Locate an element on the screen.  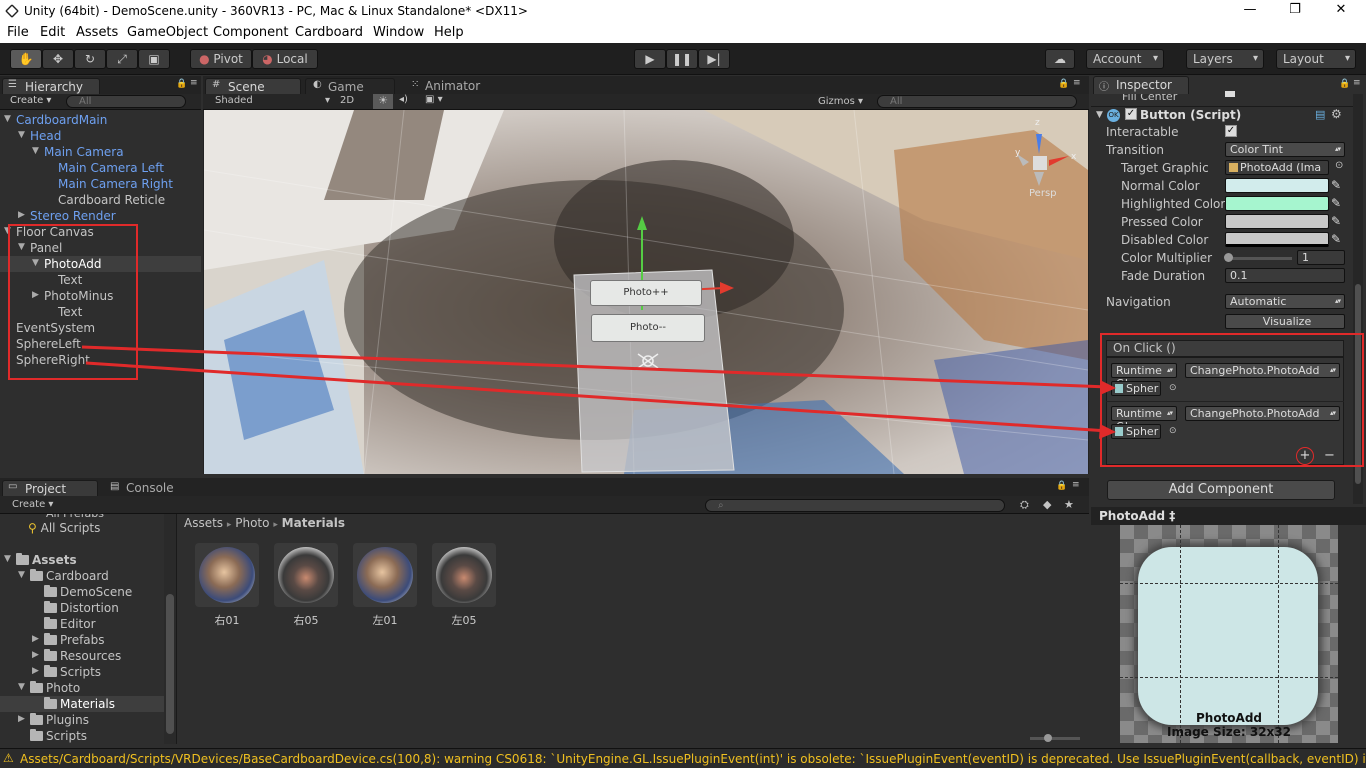
tree-item-photominus-text: Text is located at coordinates (70, 312).